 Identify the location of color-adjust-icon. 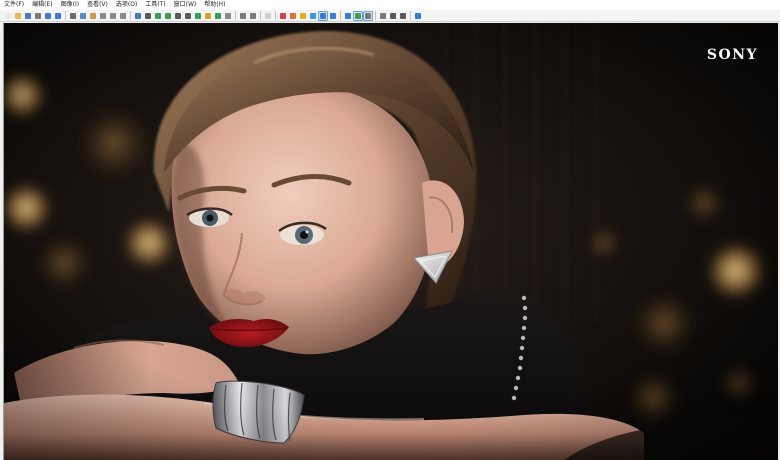
(208, 15).